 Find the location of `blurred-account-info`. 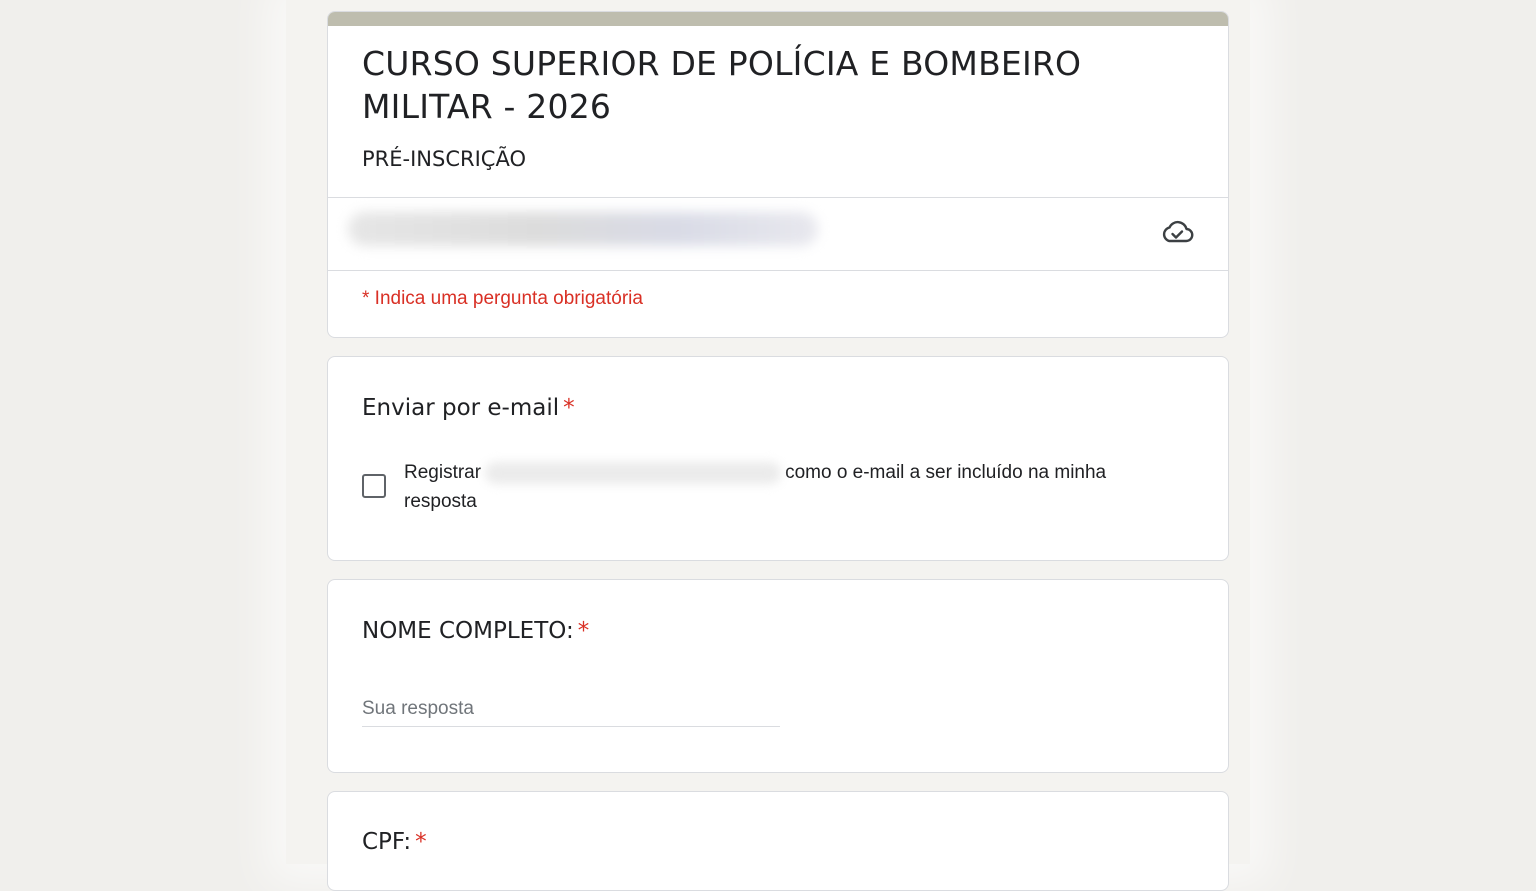

blurred-account-info is located at coordinates (583, 229).